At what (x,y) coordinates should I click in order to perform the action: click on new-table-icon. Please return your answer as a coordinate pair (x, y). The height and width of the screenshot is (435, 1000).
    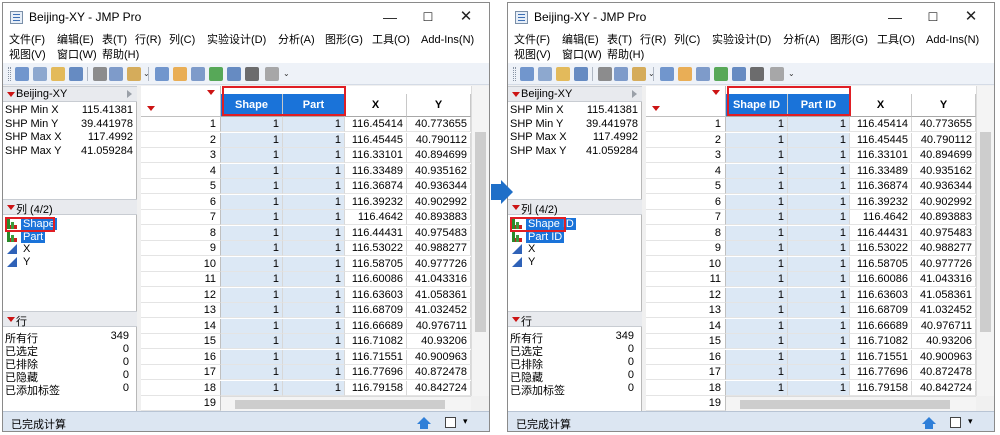
    Looking at the image, I should click on (162, 74).